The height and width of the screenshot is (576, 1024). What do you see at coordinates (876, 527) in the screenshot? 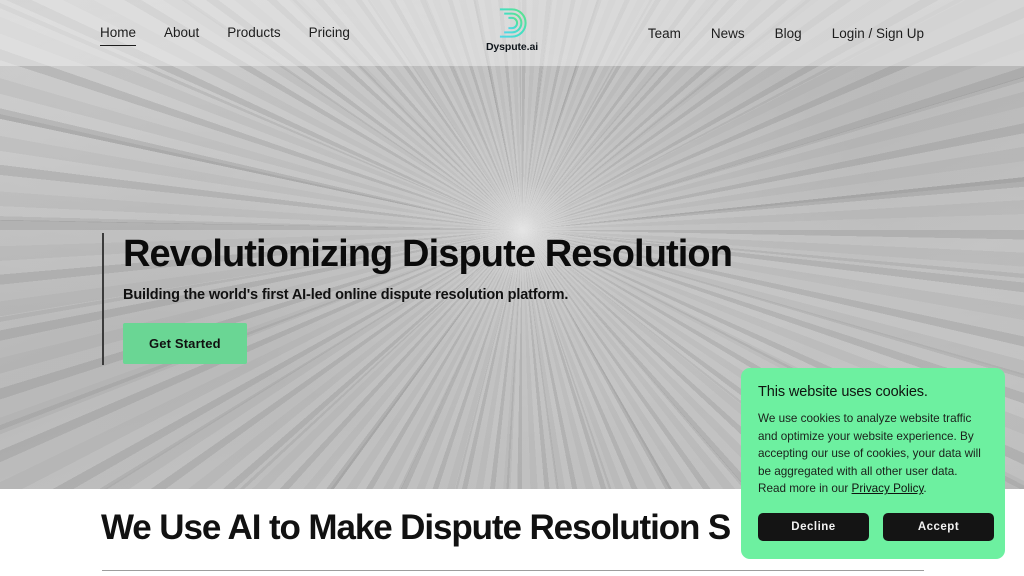
I see `cookie-banner-actions: Decline Accept` at bounding box center [876, 527].